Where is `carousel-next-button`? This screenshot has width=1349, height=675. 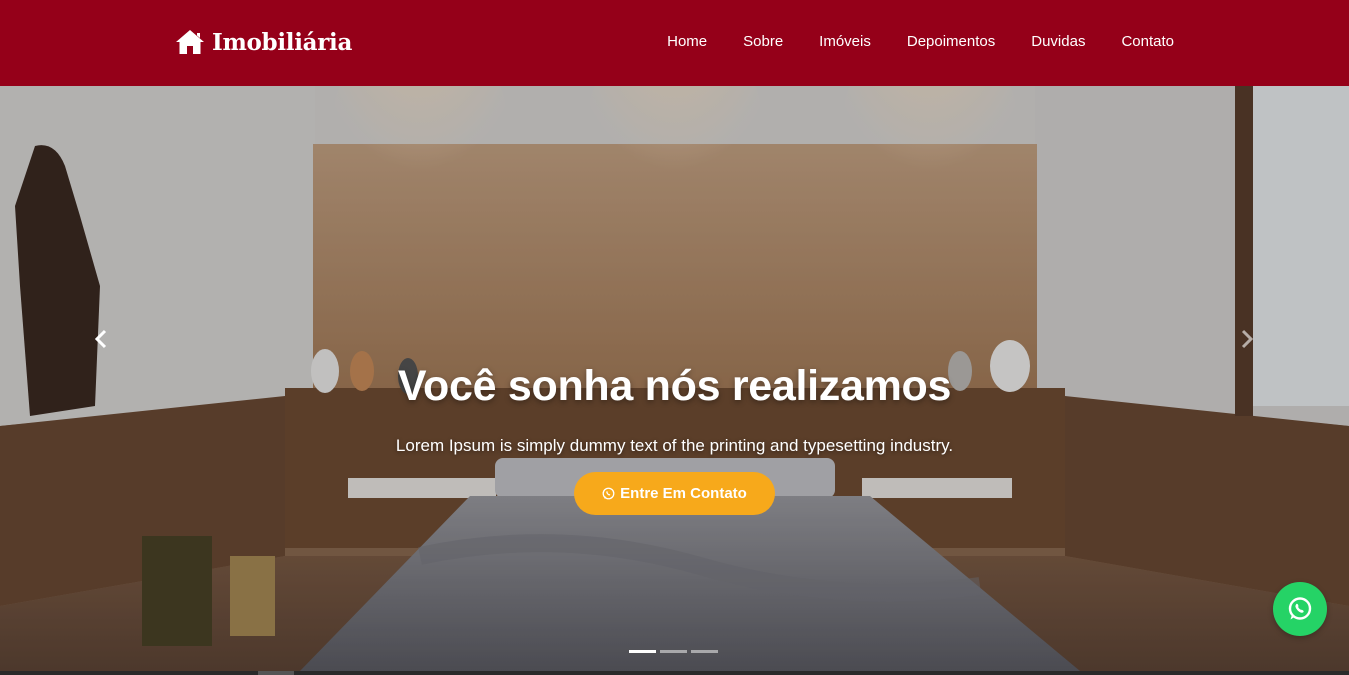
carousel-next-button is located at coordinates (1247, 339).